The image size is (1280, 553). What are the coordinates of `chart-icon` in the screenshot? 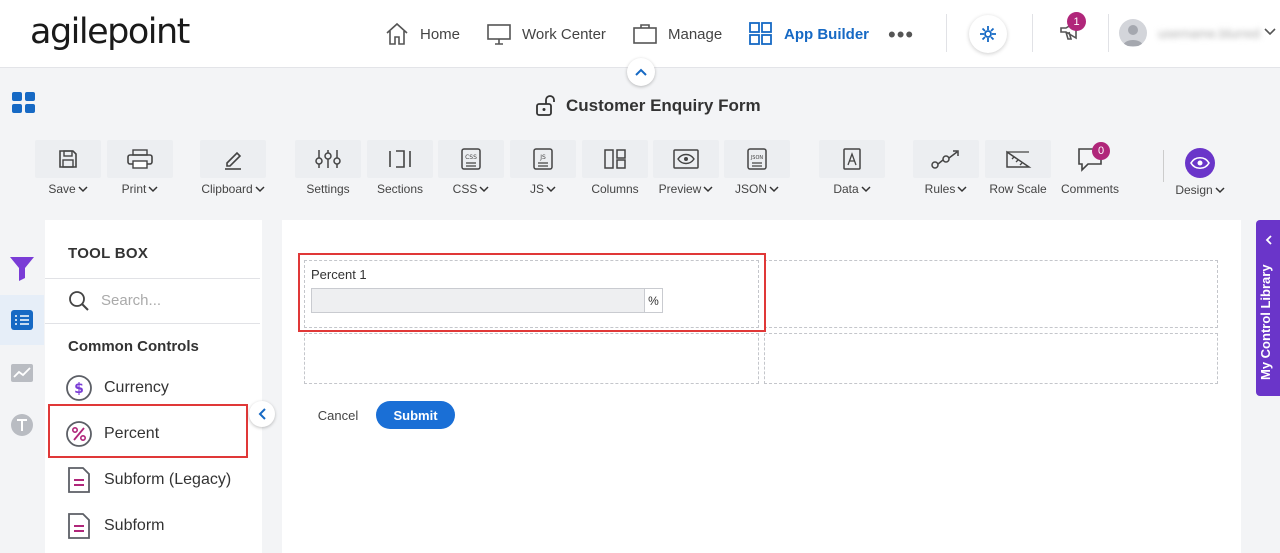 It's located at (22, 373).